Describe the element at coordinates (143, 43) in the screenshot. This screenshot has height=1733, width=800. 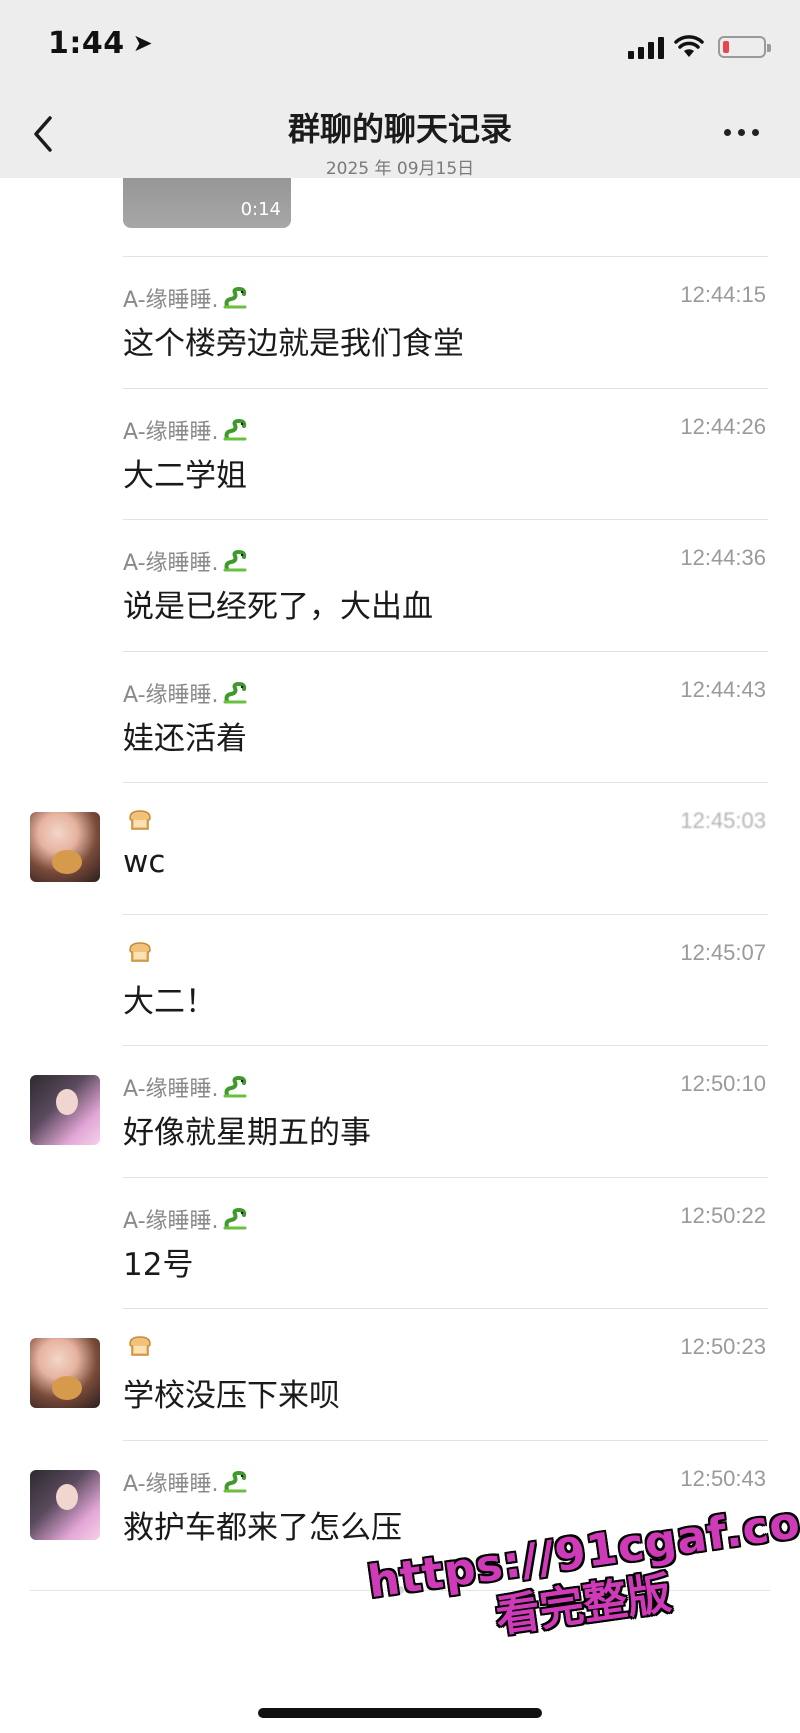
I see `location-arrow-icon: ➤` at that location.